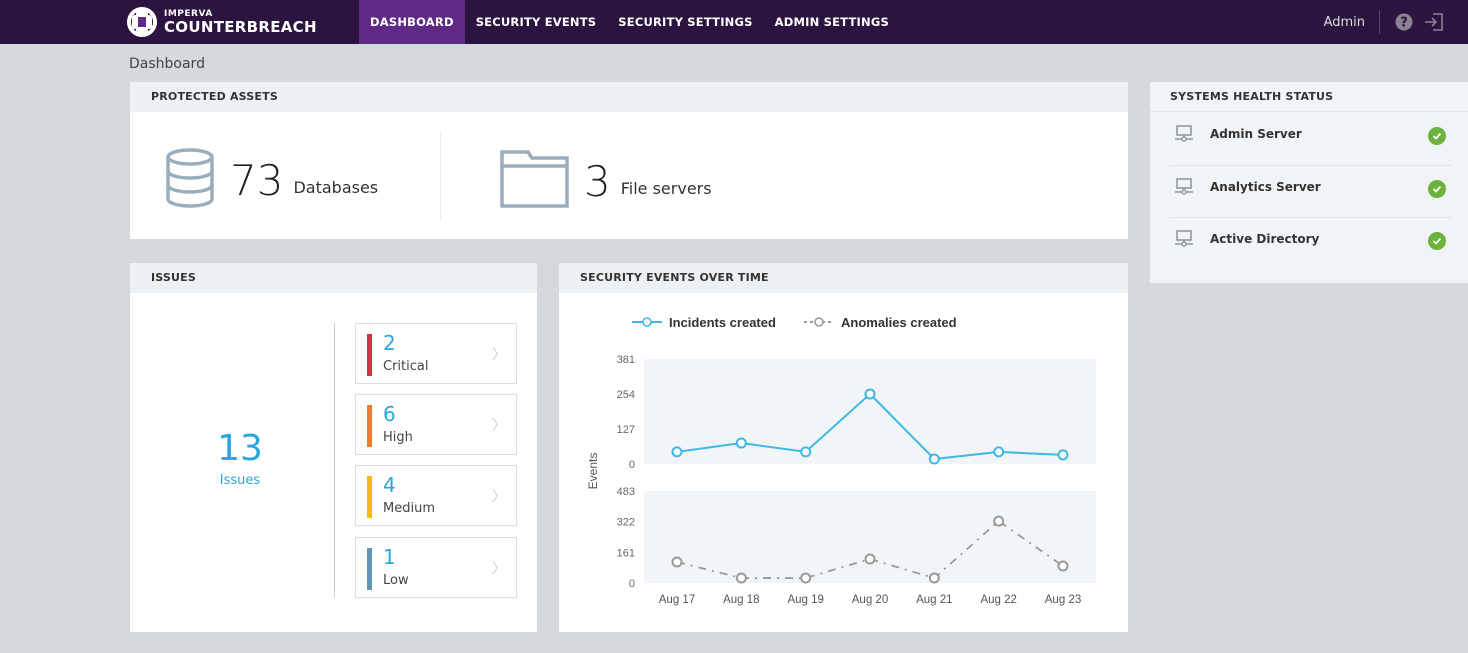  I want to click on file-server-label: File servers, so click(666, 188).